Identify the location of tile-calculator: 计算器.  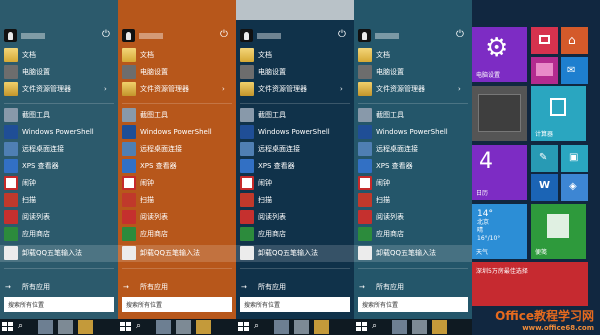
(558, 113).